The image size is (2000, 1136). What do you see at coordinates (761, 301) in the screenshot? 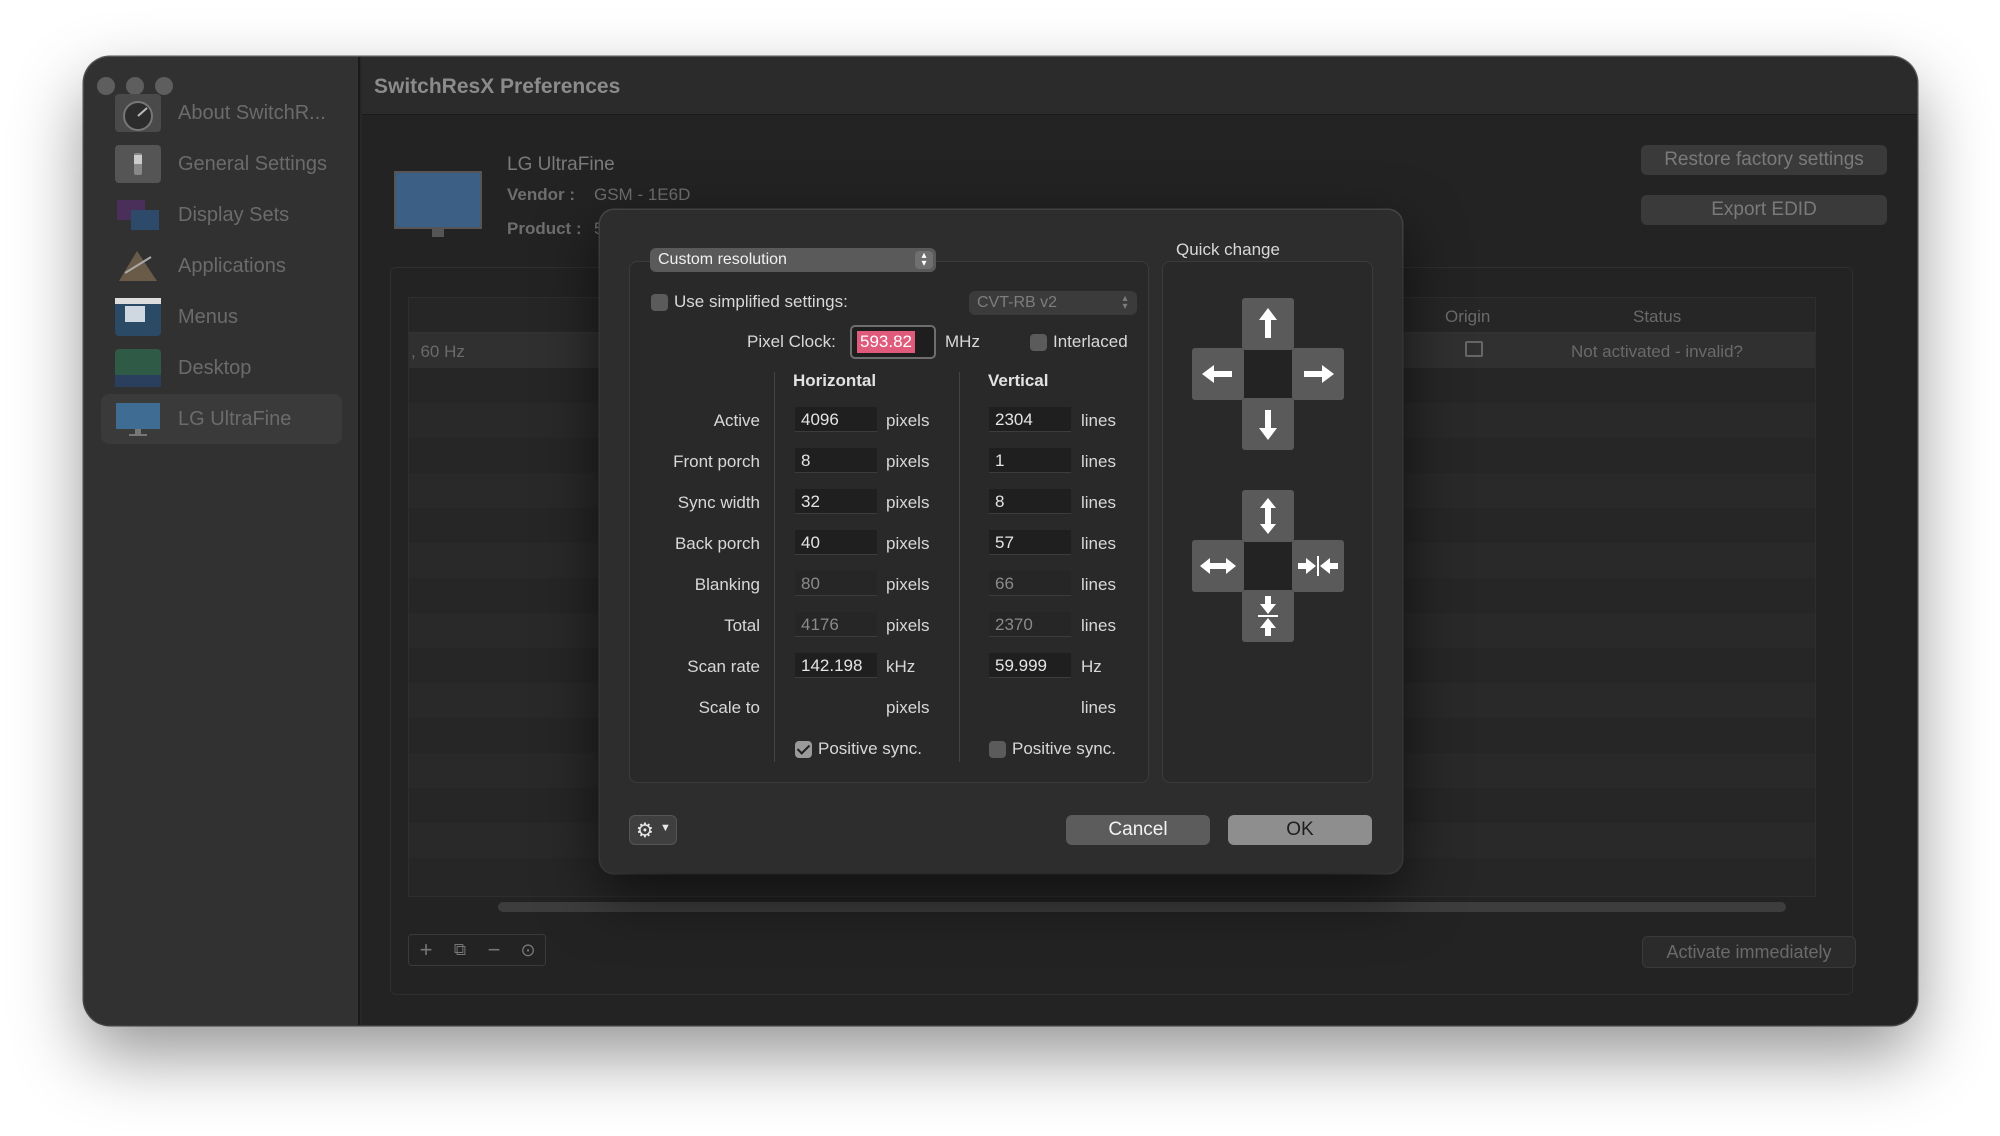
I see `simplified-settings-label: Use simplified settings:` at bounding box center [761, 301].